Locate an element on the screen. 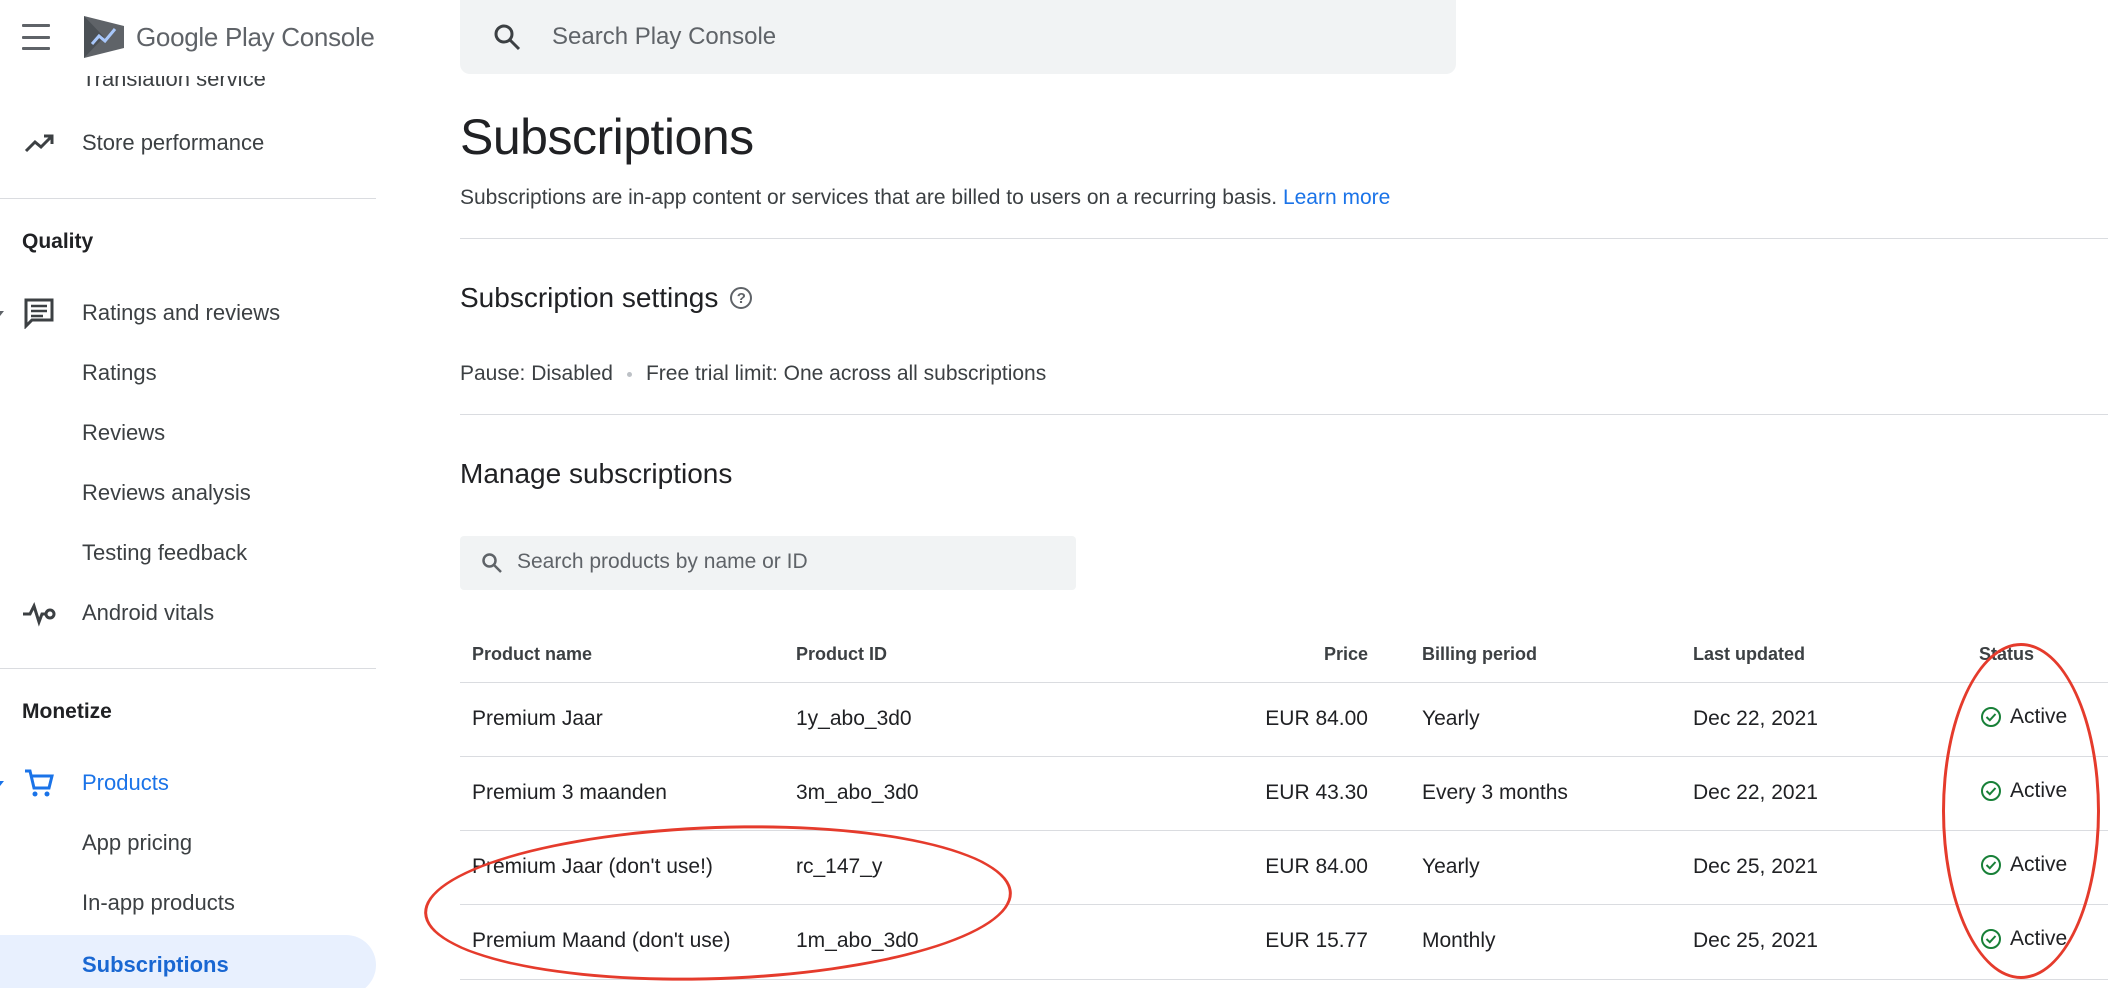 The image size is (2108, 990). sidebar-section-quality: Quality is located at coordinates (58, 241).